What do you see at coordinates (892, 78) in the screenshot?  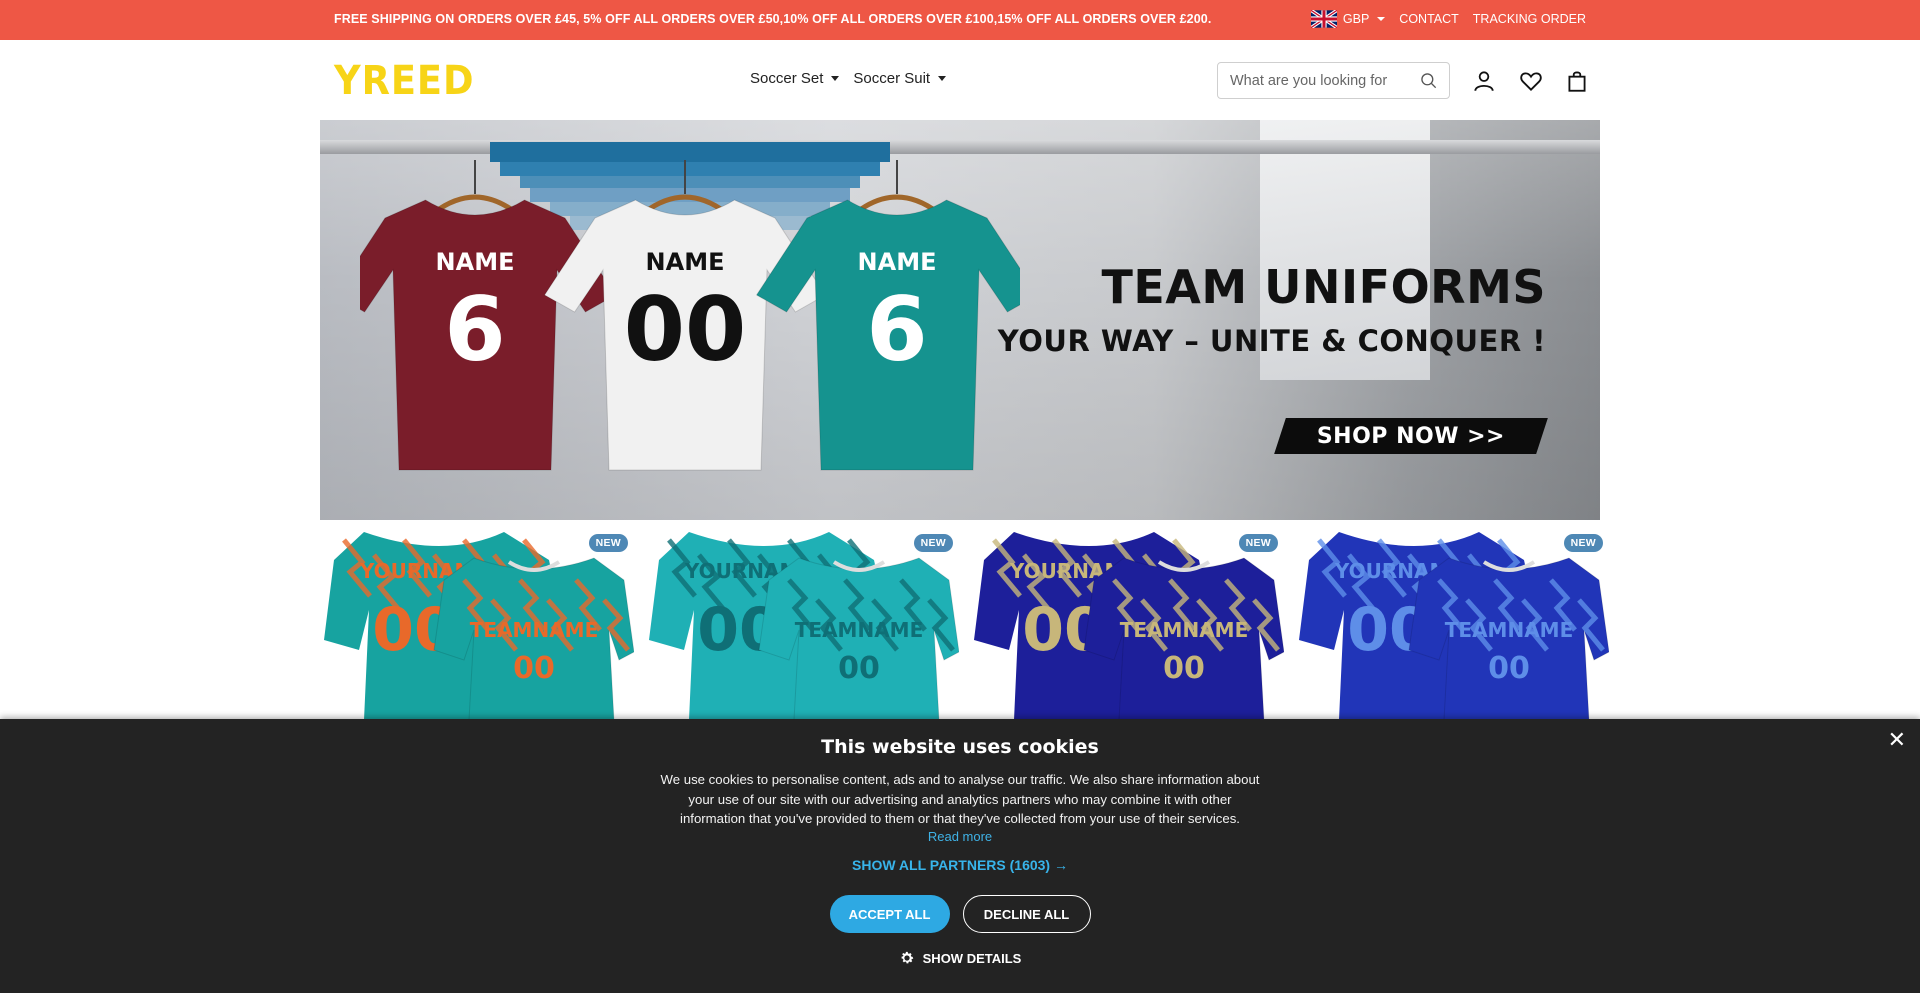 I see `nav-item-label: Soccer Suit` at bounding box center [892, 78].